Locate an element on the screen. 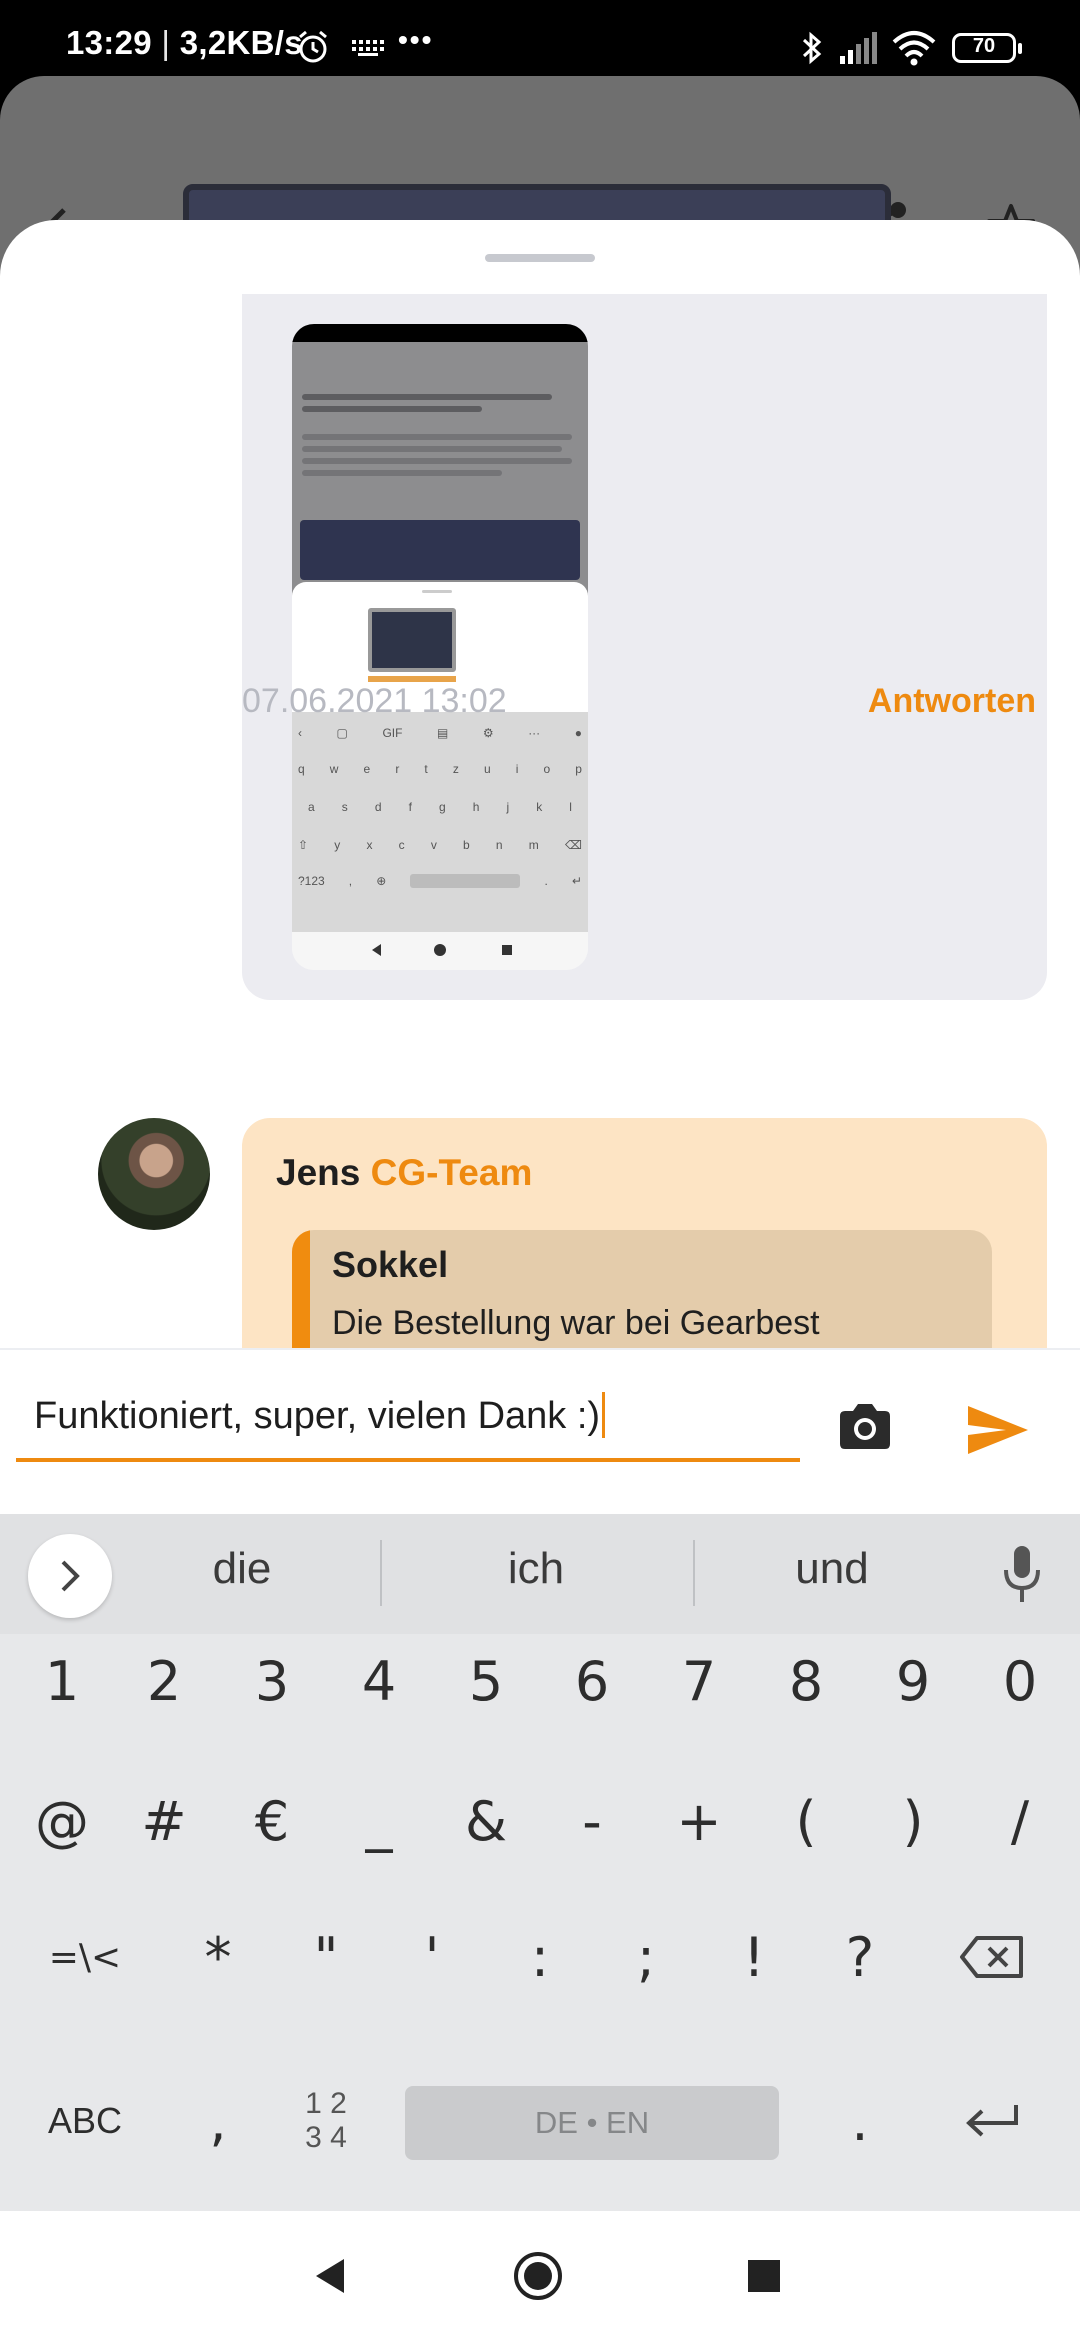 This screenshot has height=2340, width=1080. status-time: 13:29 | 3,2KB/s is located at coordinates (184, 42).